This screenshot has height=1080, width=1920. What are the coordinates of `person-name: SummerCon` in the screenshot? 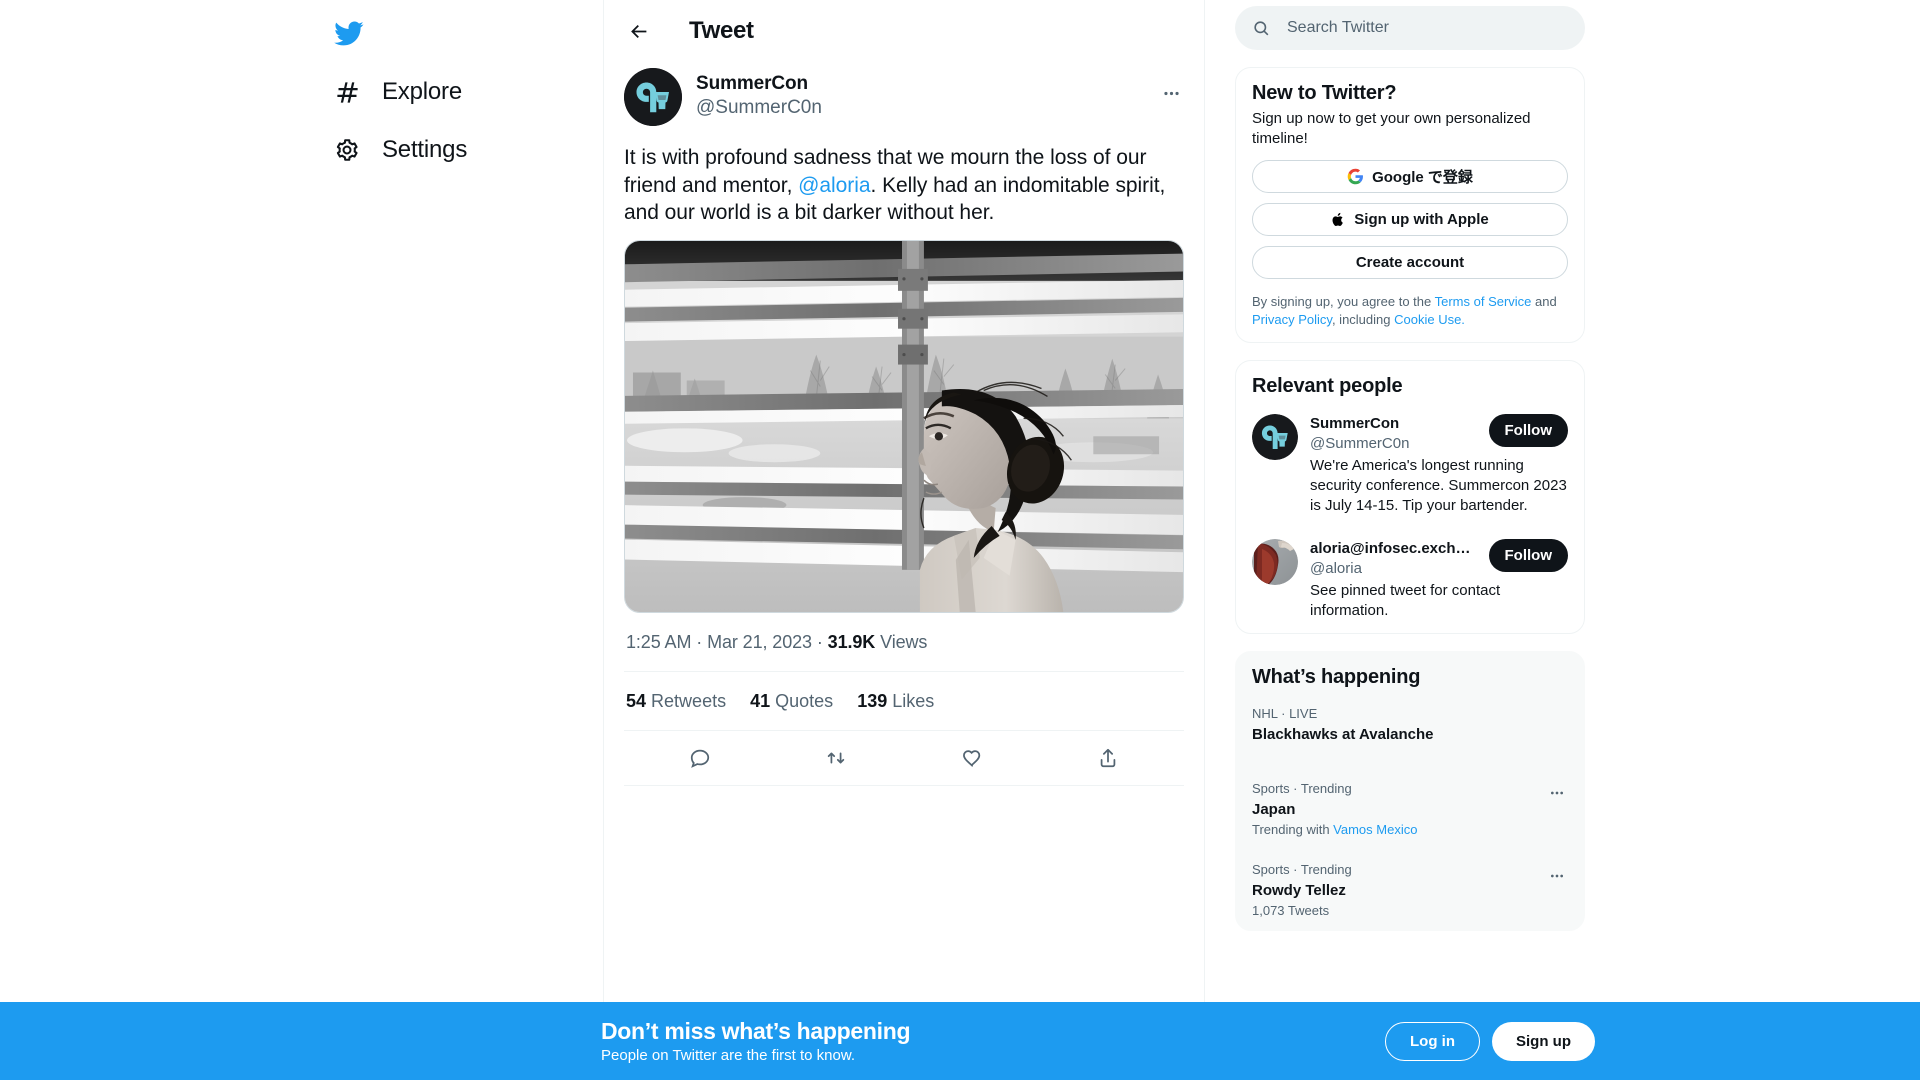 It's located at (1355, 424).